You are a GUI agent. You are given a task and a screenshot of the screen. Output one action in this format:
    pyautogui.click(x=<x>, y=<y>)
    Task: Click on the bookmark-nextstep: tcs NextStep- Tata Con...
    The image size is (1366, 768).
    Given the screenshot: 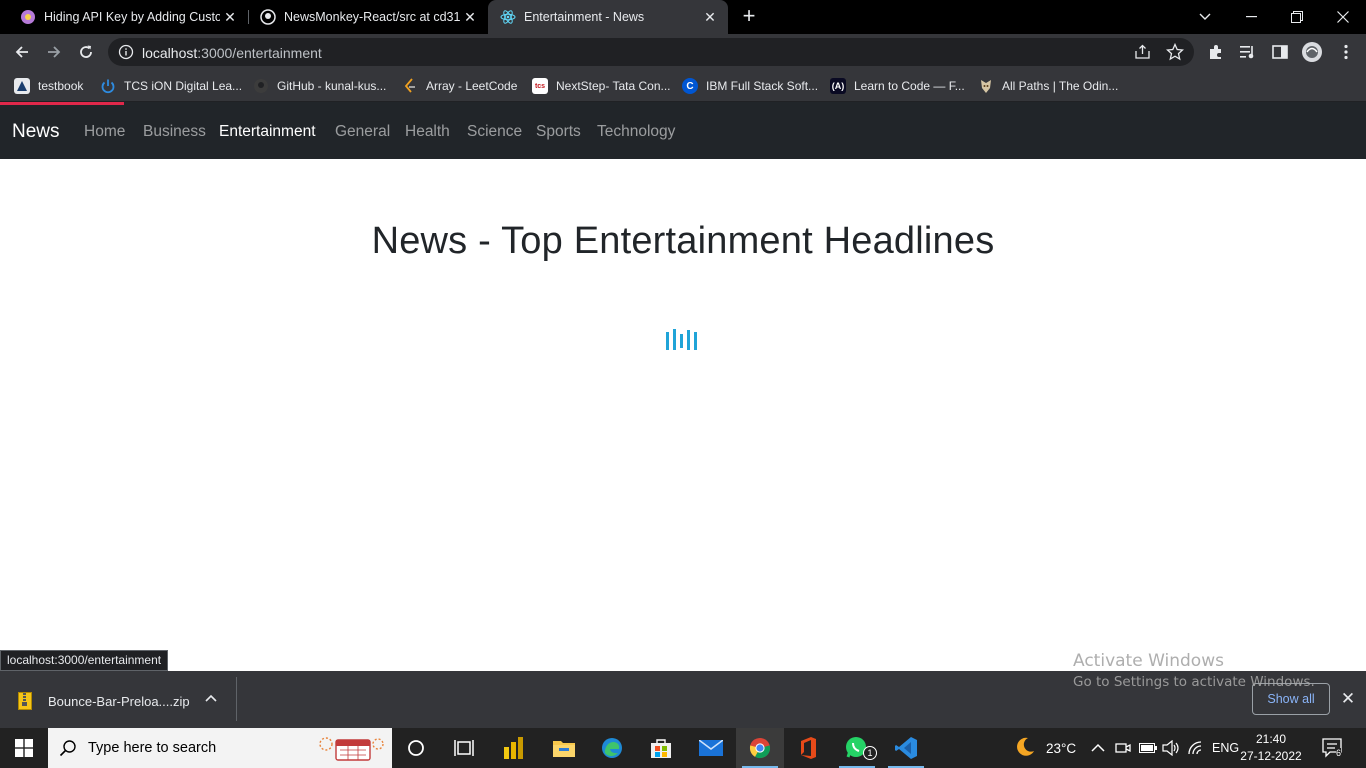 What is the action you would take?
    pyautogui.click(x=601, y=86)
    